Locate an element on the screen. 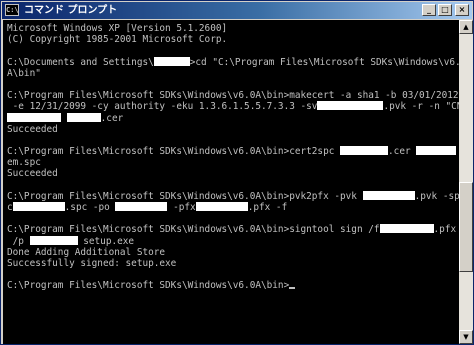 This screenshot has width=474, height=345. console-line: c .spc -po -pfx .pfx -f is located at coordinates (147, 207).